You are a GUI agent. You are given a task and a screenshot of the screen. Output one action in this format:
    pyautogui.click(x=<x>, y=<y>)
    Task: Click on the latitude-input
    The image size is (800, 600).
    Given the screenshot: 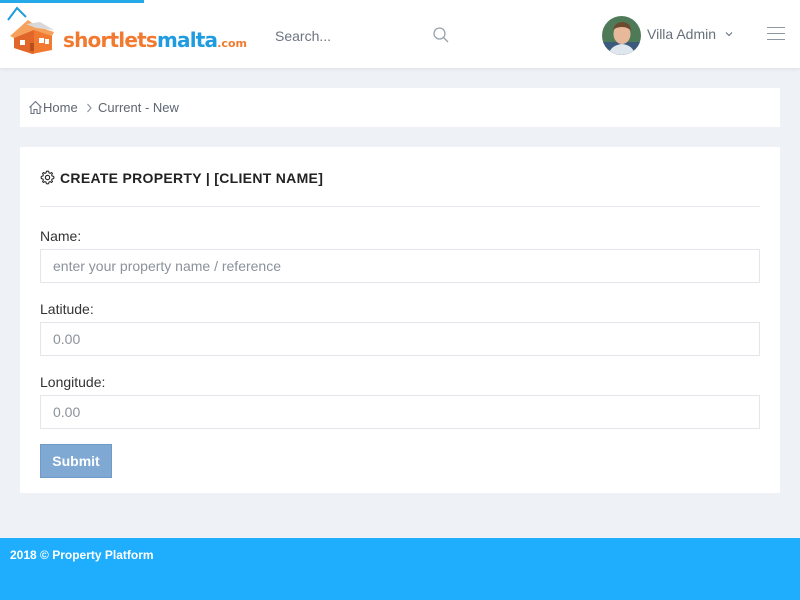 What is the action you would take?
    pyautogui.click(x=400, y=339)
    